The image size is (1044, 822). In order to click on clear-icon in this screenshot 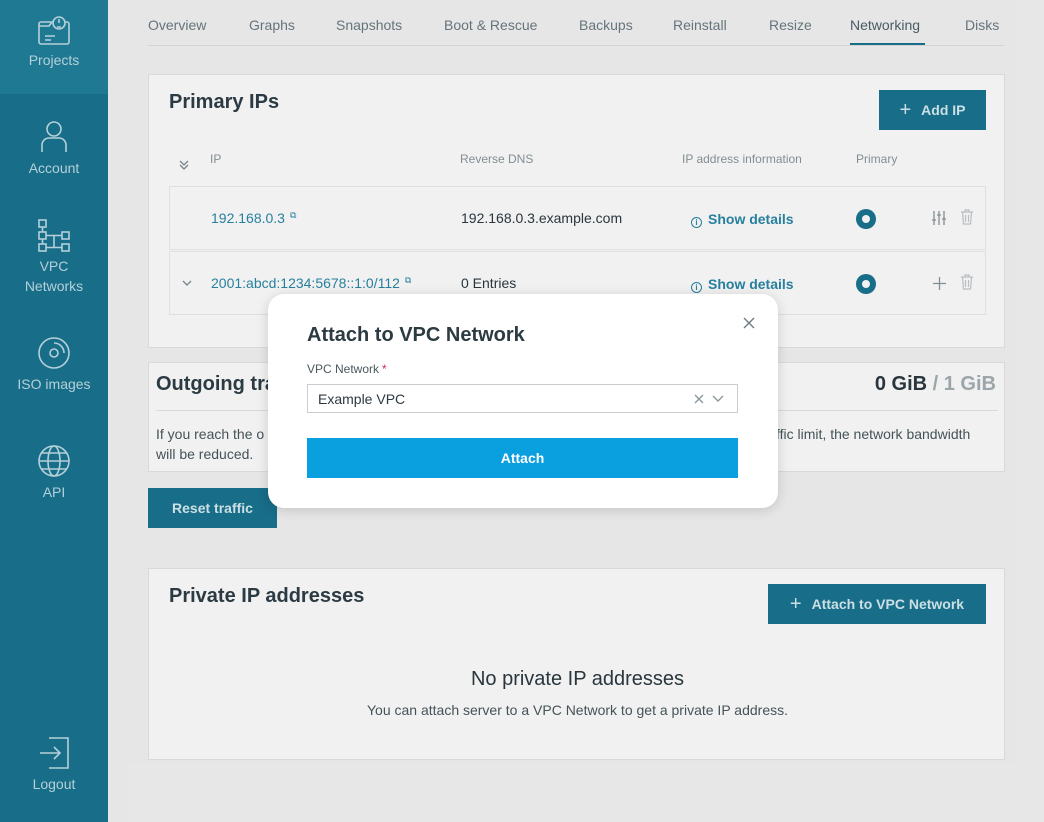, I will do `click(699, 399)`.